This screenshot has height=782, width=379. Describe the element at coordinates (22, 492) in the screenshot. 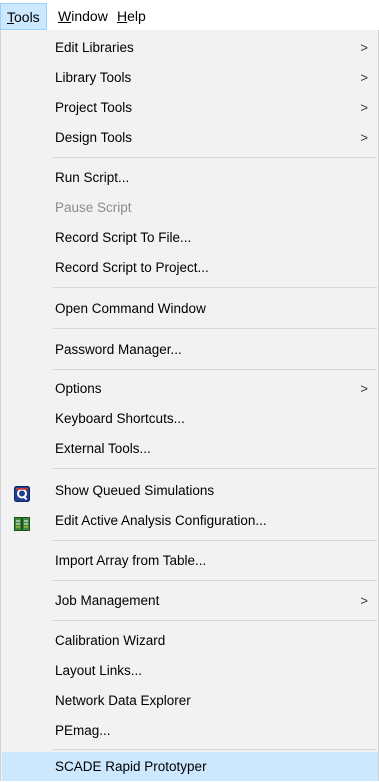

I see `queue-icon` at that location.